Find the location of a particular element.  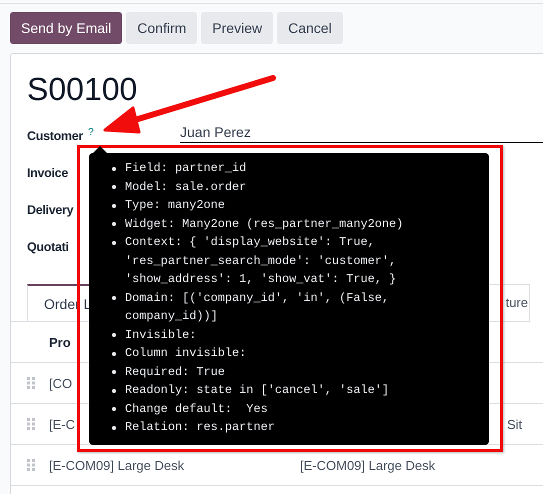

tooltip-entry: Relation: res.partner is located at coordinates (200, 427).